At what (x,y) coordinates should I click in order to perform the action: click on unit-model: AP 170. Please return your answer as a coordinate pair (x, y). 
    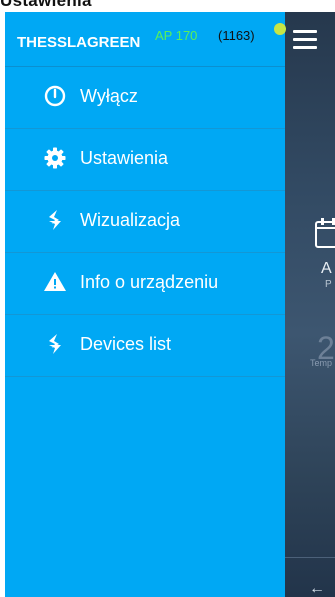
    Looking at the image, I should click on (176, 35).